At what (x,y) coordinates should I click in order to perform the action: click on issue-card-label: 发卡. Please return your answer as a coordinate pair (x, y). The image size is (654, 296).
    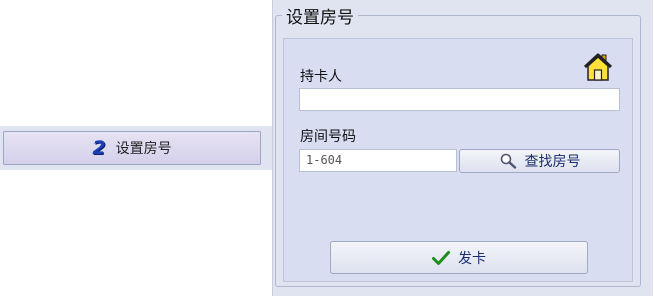
    Looking at the image, I should click on (472, 258).